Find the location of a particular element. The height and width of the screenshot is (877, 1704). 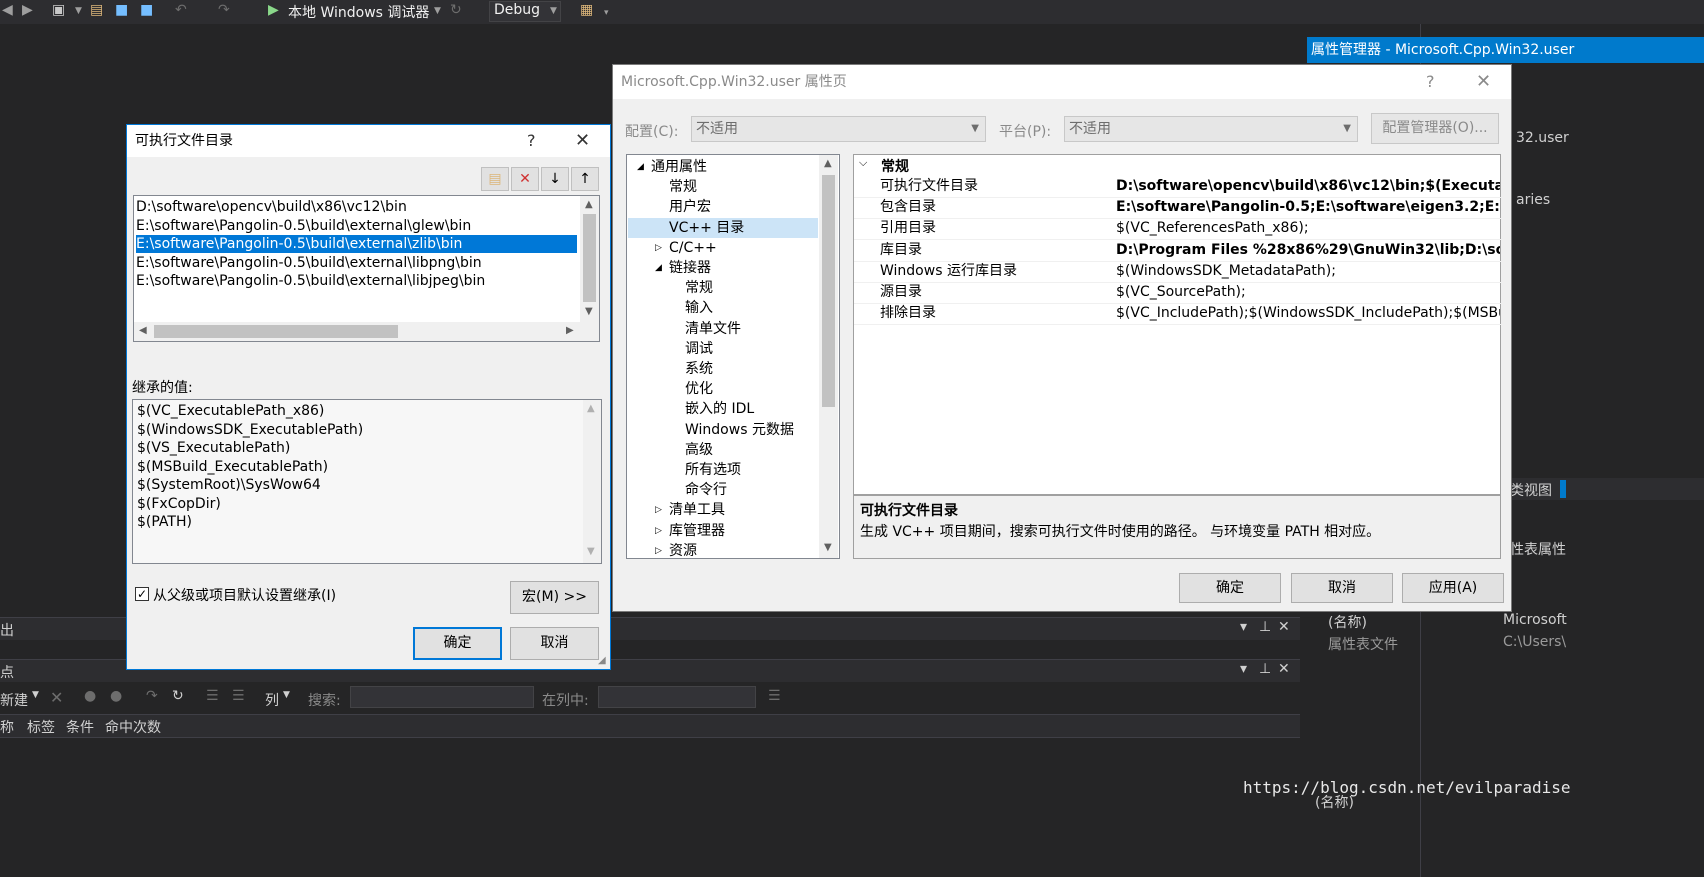

column-header-label: 标签 is located at coordinates (41, 727).